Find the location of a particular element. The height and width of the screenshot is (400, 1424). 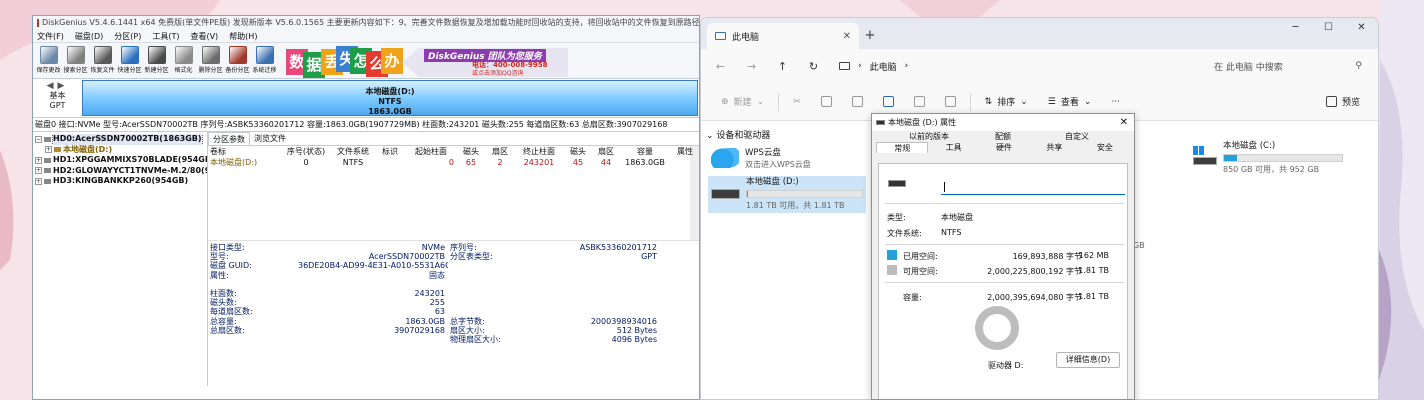

col-flag: 标识 is located at coordinates (390, 151).